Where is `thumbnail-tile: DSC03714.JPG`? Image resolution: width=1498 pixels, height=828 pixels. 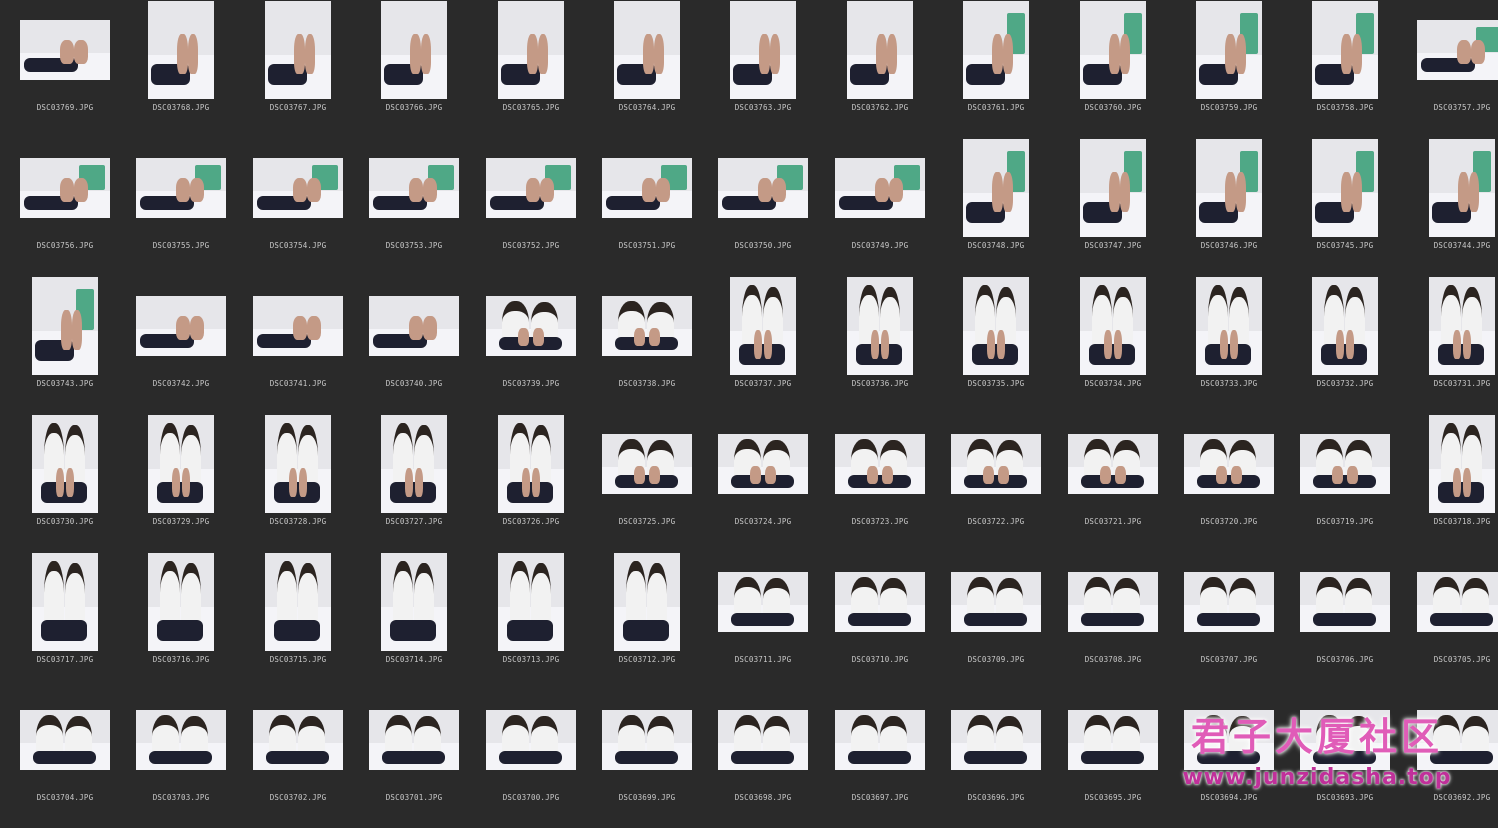
thumbnail-tile: DSC03714.JPG is located at coordinates (414, 621).